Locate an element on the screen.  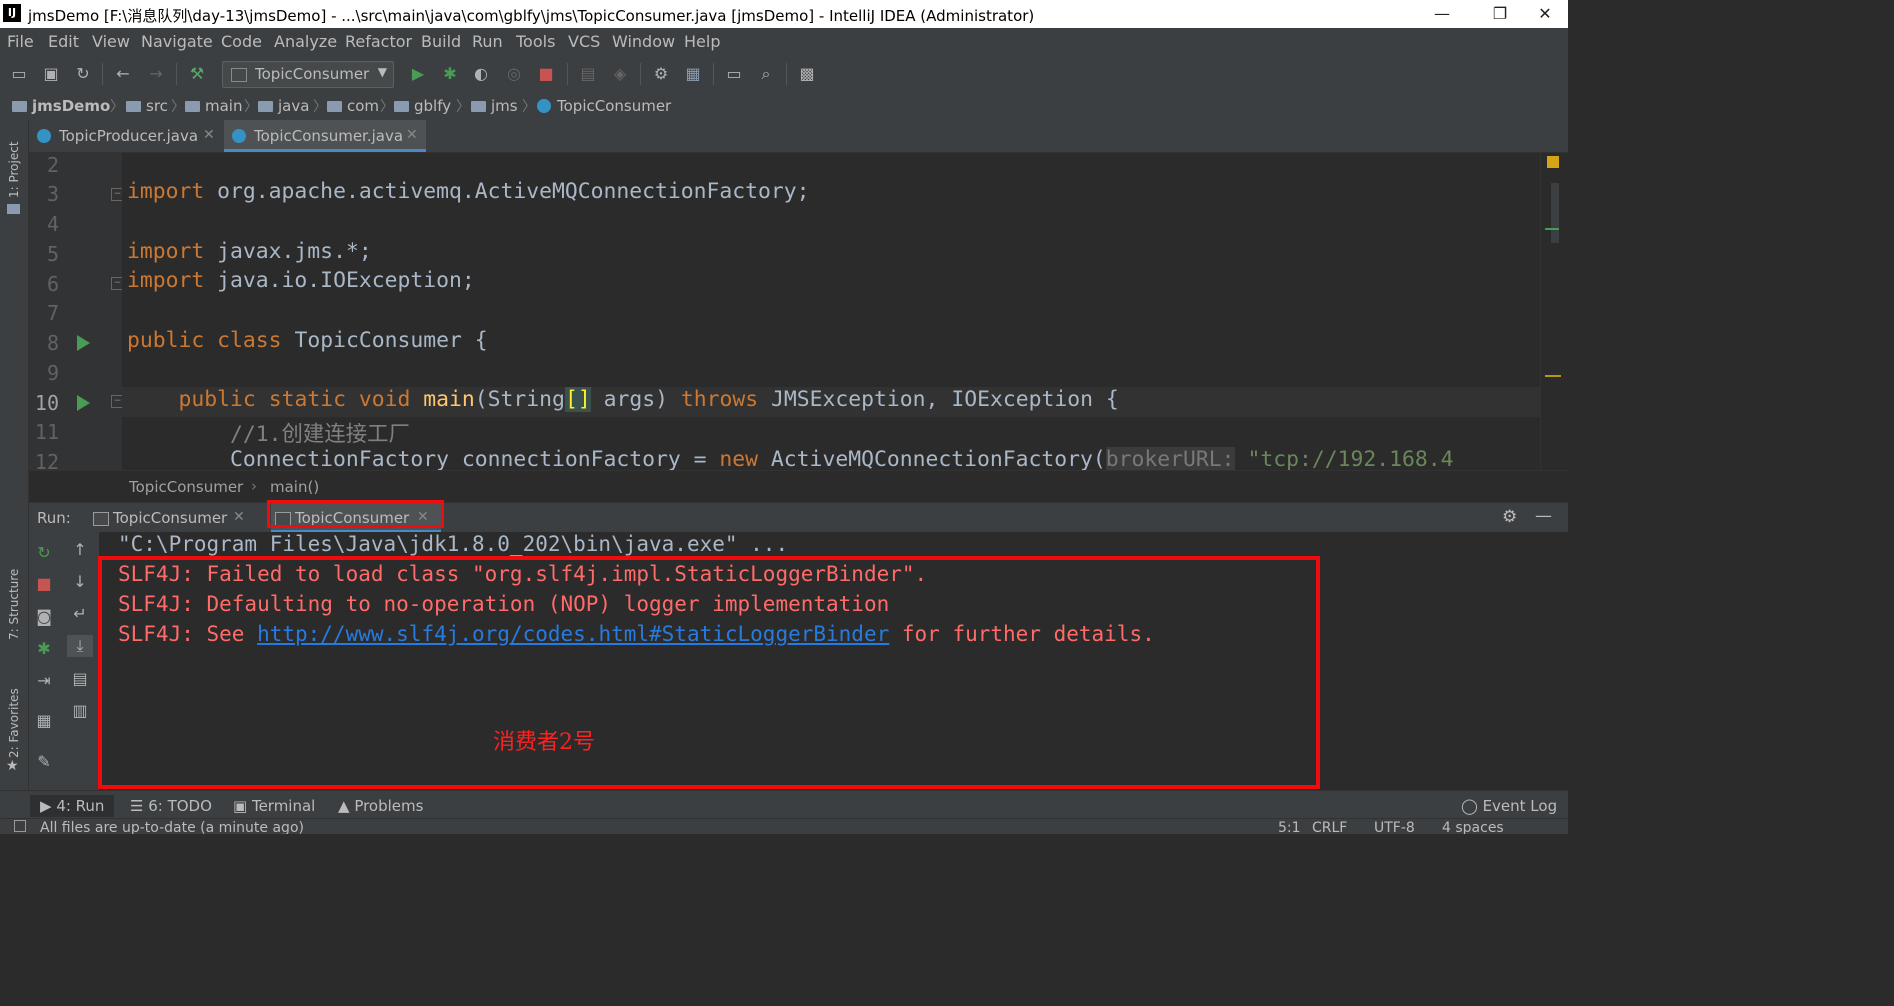
problems-tool-tab: ▲ Problems is located at coordinates (380, 806).